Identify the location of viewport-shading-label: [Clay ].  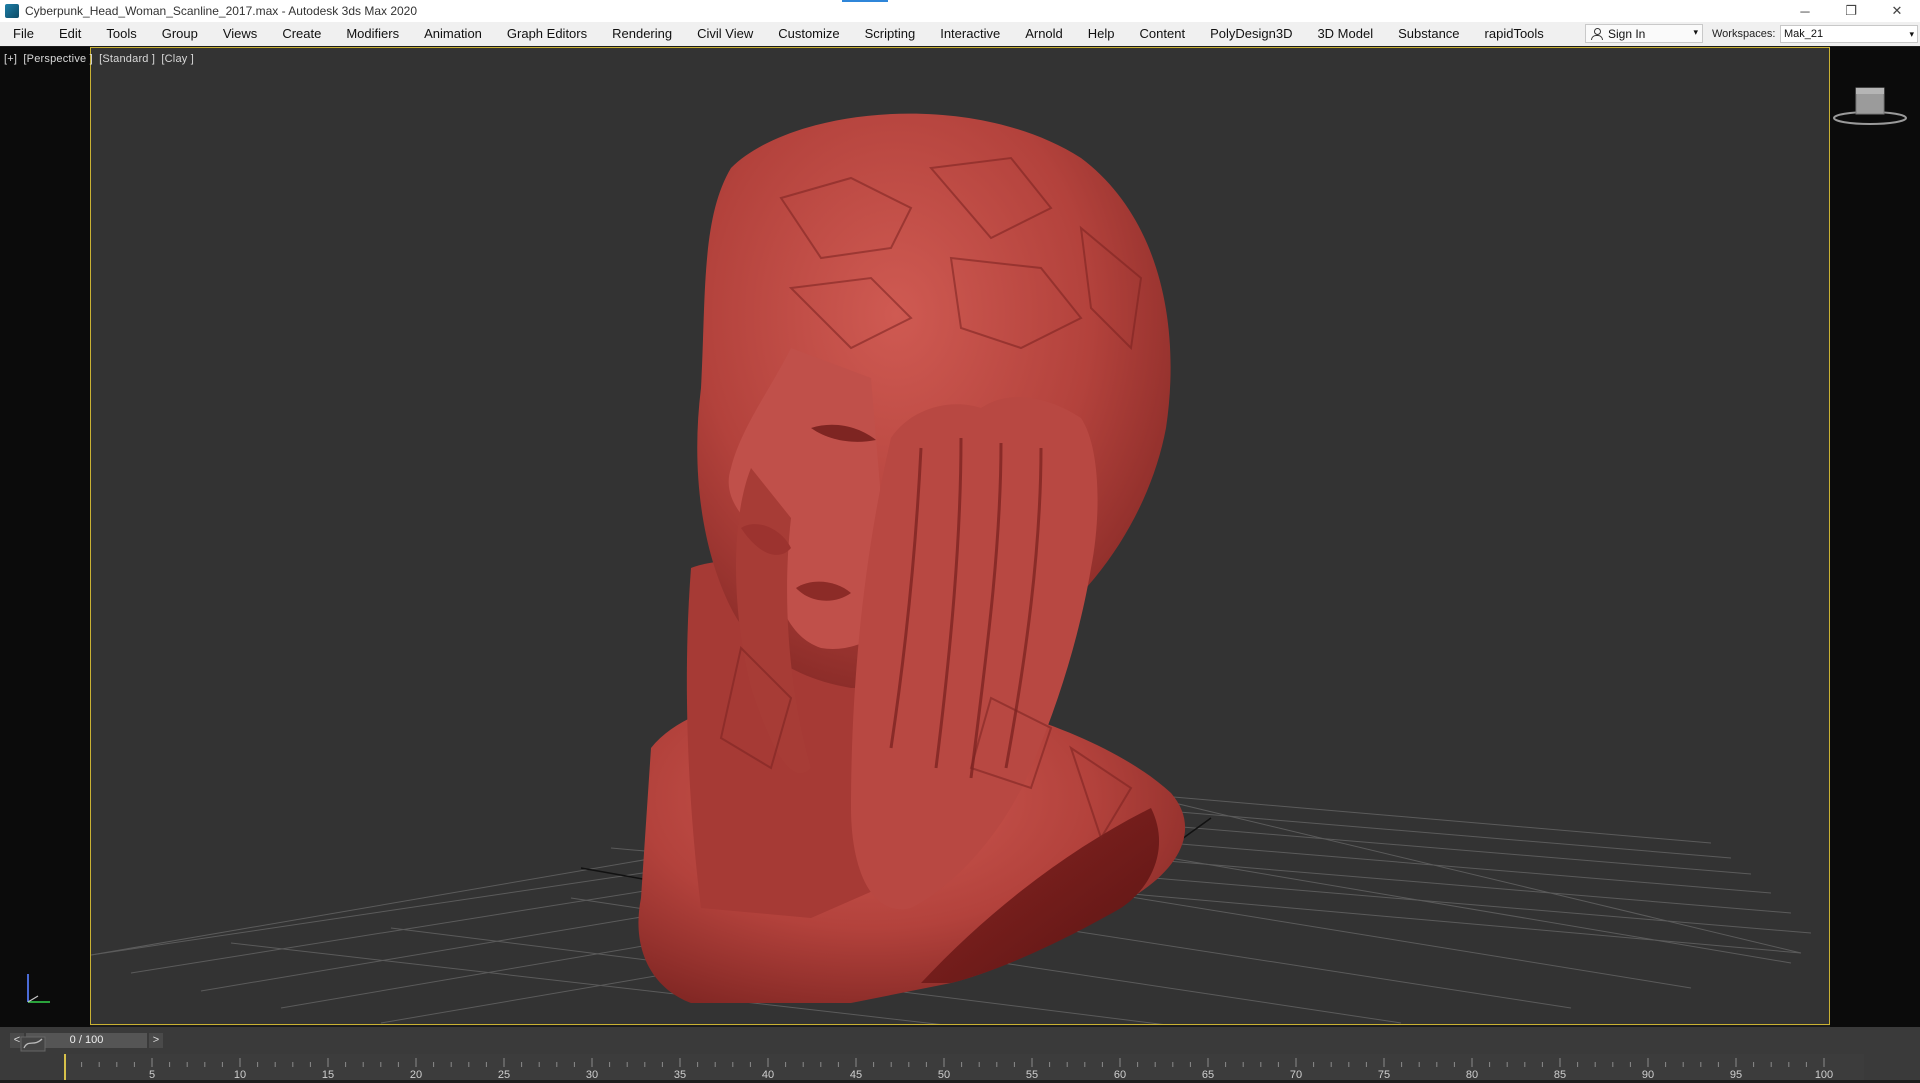
(177, 59).